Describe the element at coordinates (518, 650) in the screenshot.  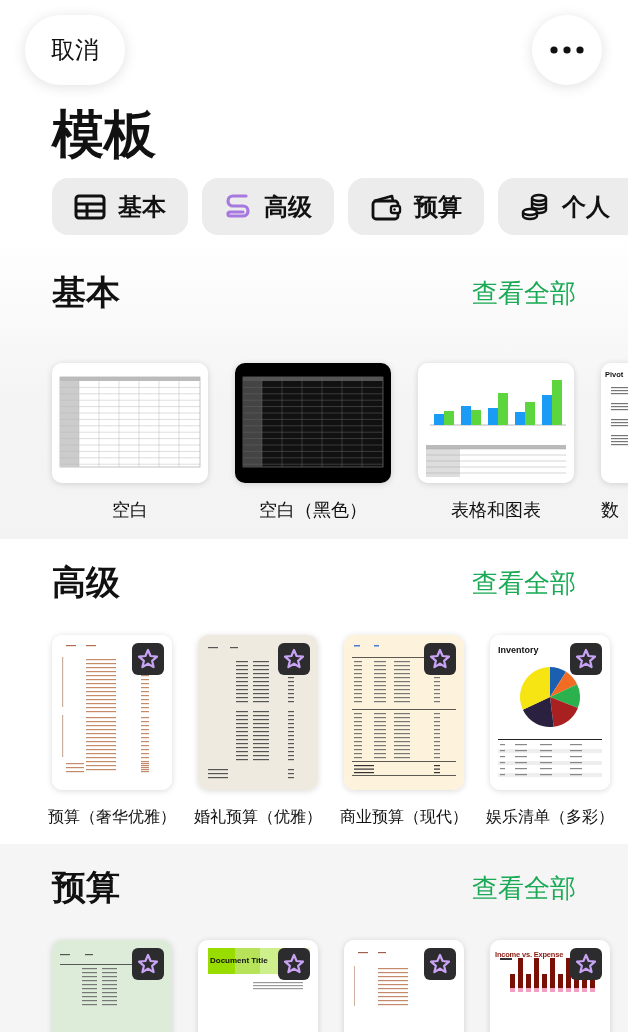
I see `thumbnail-heading: Inventory` at that location.